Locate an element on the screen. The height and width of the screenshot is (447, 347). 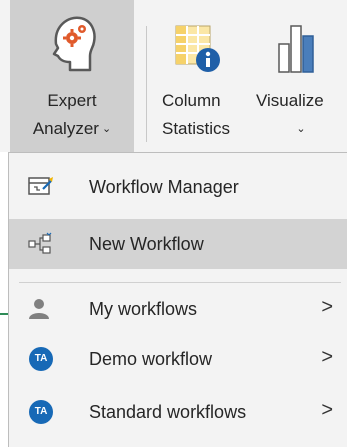
new-workflow-icon is located at coordinates (41, 244).